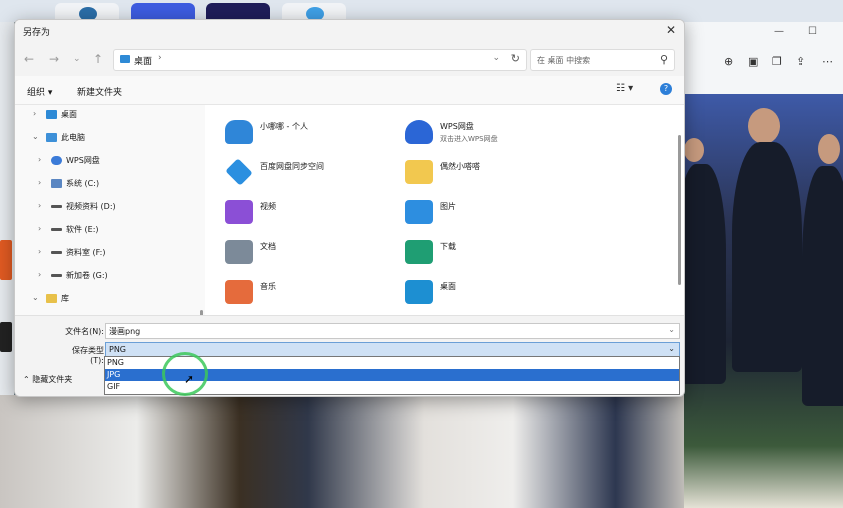 This screenshot has height=508, width=843. Describe the element at coordinates (7, 208) in the screenshot. I see `background-left-strip` at that location.